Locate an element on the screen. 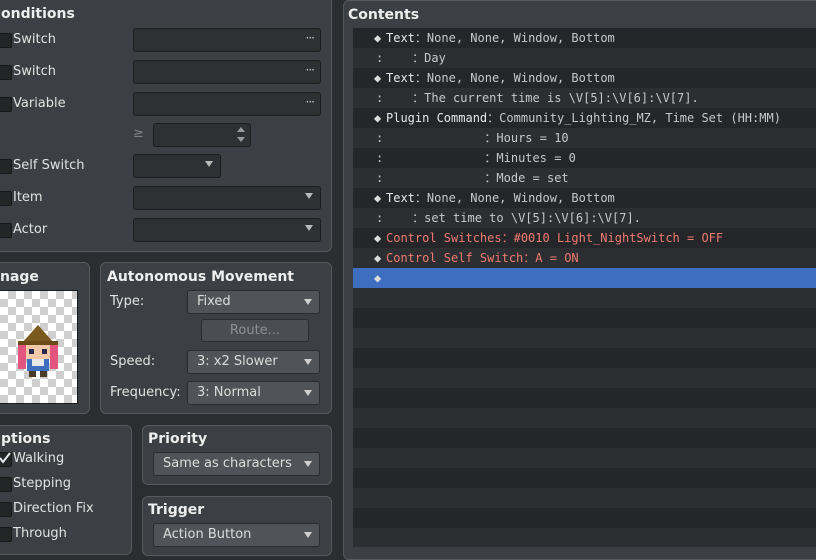 The width and height of the screenshot is (816, 560). command-args: #0010 Light_NightSwitch = OFF is located at coordinates (618, 238).